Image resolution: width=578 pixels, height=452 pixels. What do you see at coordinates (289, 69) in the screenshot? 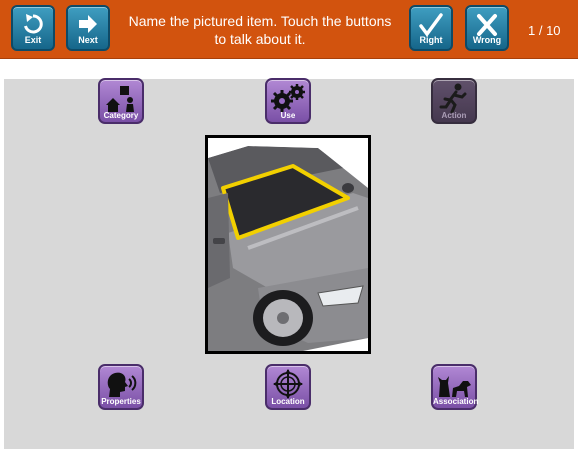
I see `spacer-strip` at bounding box center [289, 69].